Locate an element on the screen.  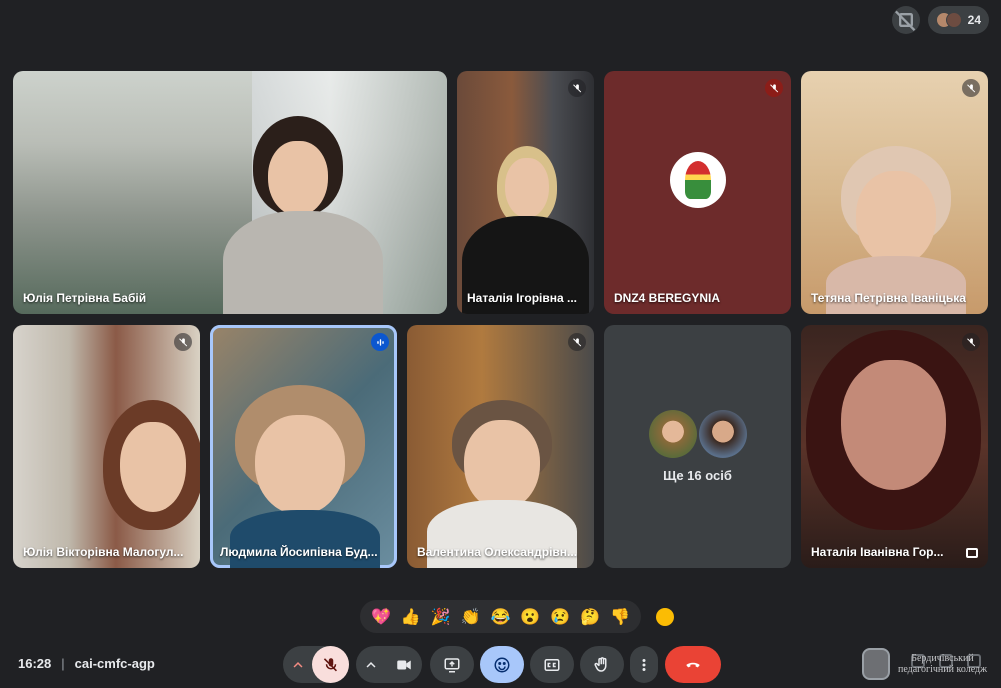
speaking-icon is located at coordinates (380, 342).